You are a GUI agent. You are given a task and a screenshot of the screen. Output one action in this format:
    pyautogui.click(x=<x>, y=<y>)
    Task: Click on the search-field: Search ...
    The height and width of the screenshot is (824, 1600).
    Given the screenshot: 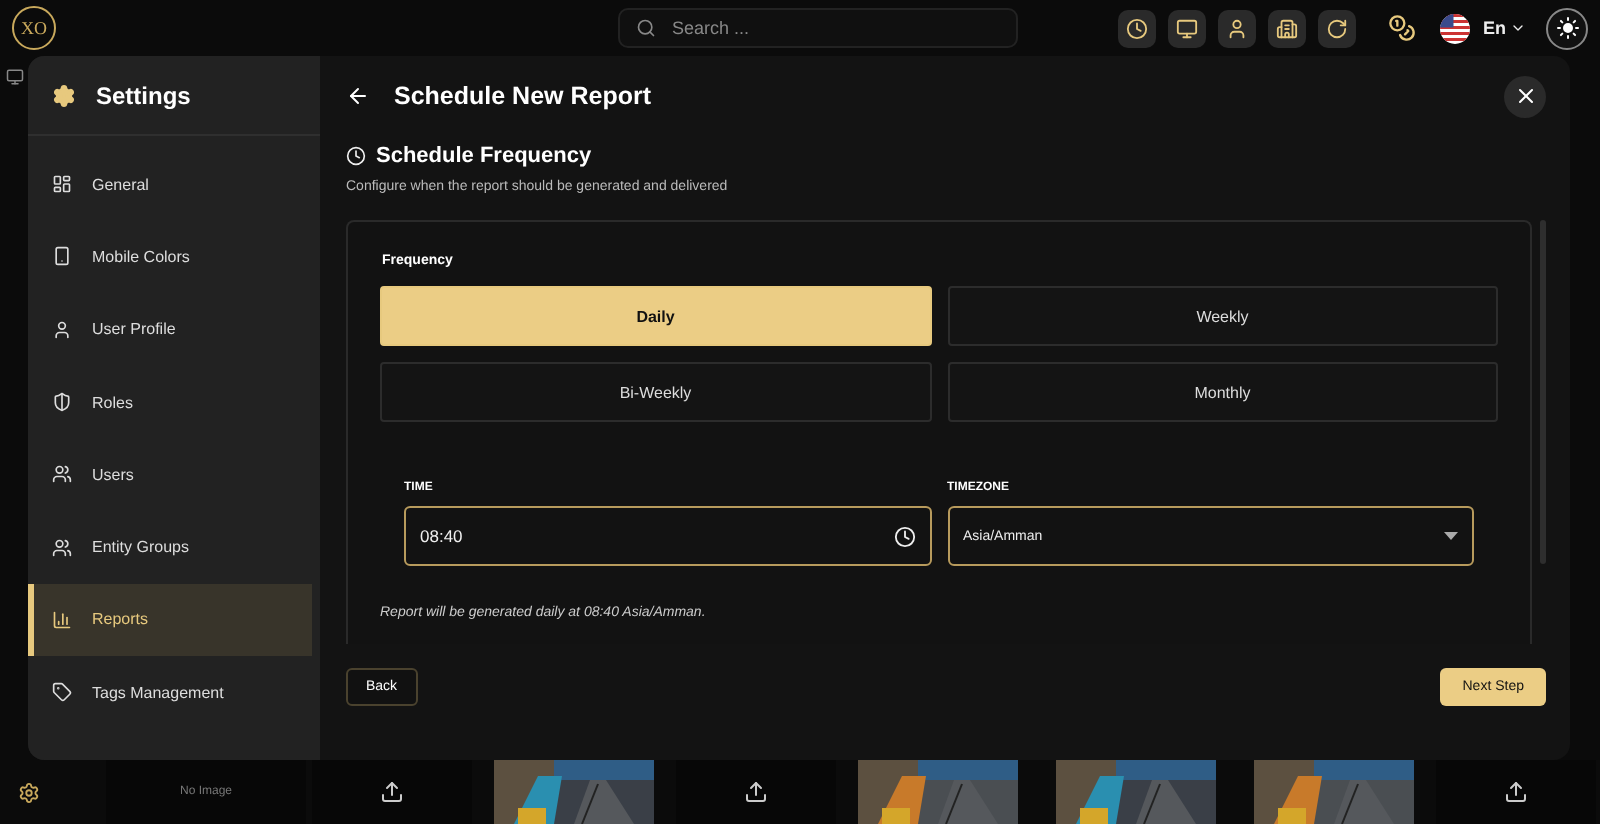 What is the action you would take?
    pyautogui.click(x=818, y=28)
    